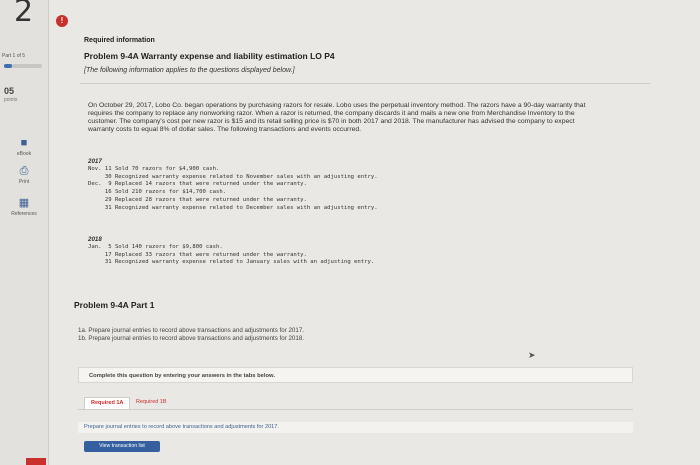 Image resolution: width=700 pixels, height=465 pixels. Describe the element at coordinates (24, 14) in the screenshot. I see `question-number: 2` at that location.